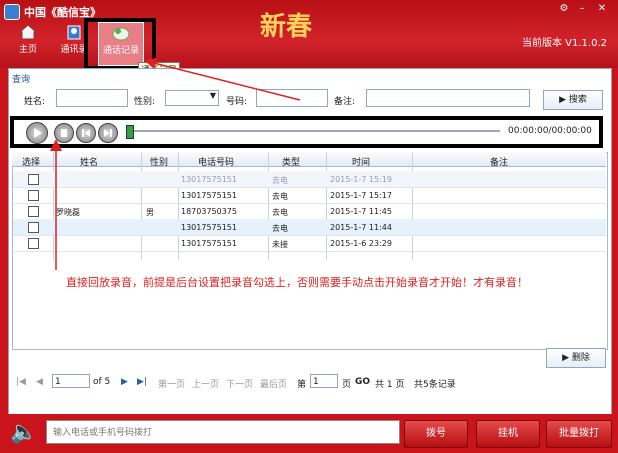 The image size is (618, 453). Describe the element at coordinates (27, 50) in the screenshot. I see `nav-home-label: 主页` at that location.